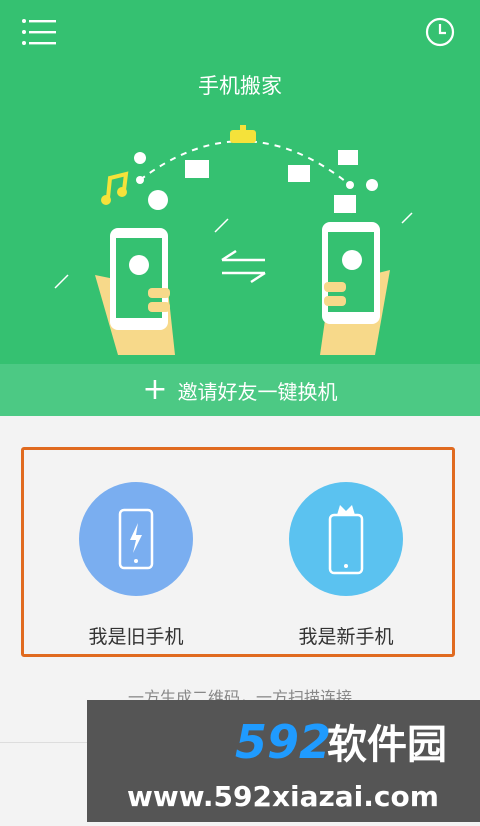 The height and width of the screenshot is (826, 480). I want to click on invite-friend-button: + 邀请好友一键换机, so click(240, 390).